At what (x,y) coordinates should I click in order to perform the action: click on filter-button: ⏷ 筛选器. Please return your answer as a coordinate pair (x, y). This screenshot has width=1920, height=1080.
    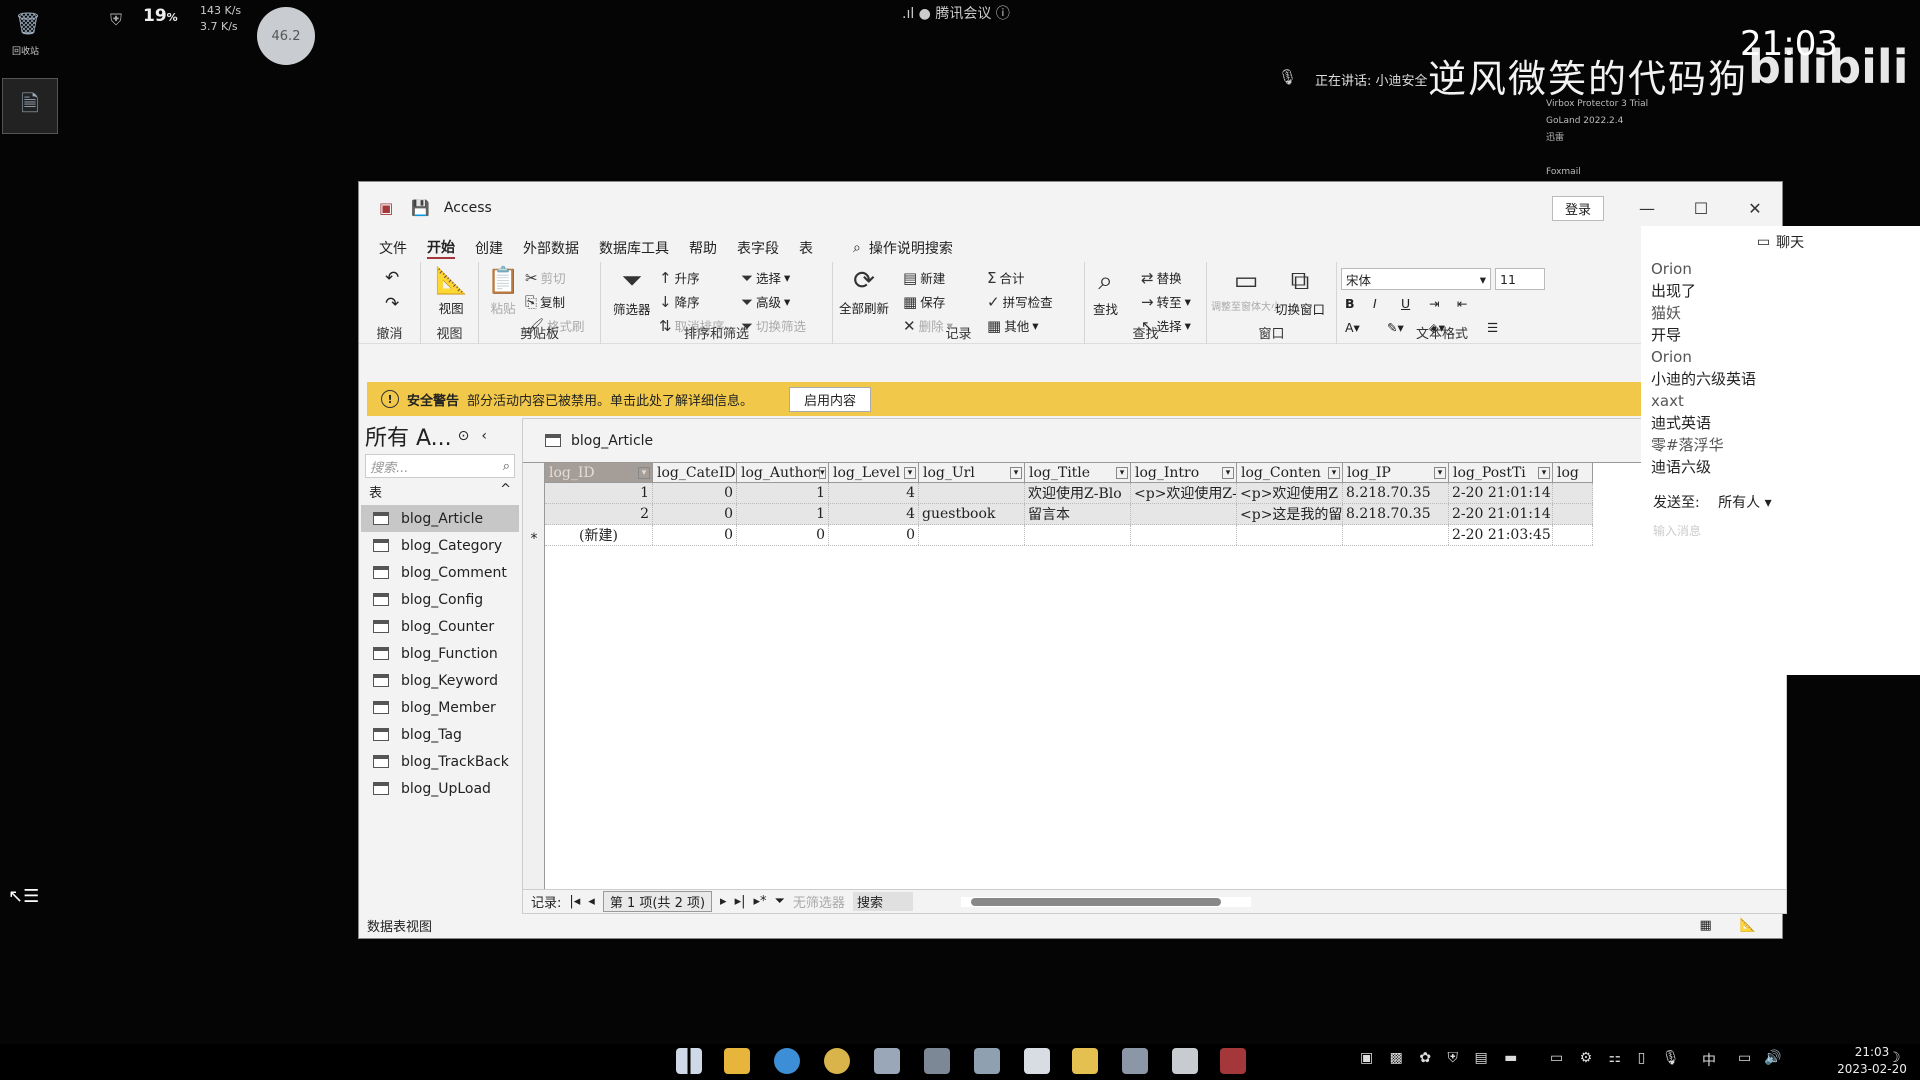
    Looking at the image, I should click on (632, 292).